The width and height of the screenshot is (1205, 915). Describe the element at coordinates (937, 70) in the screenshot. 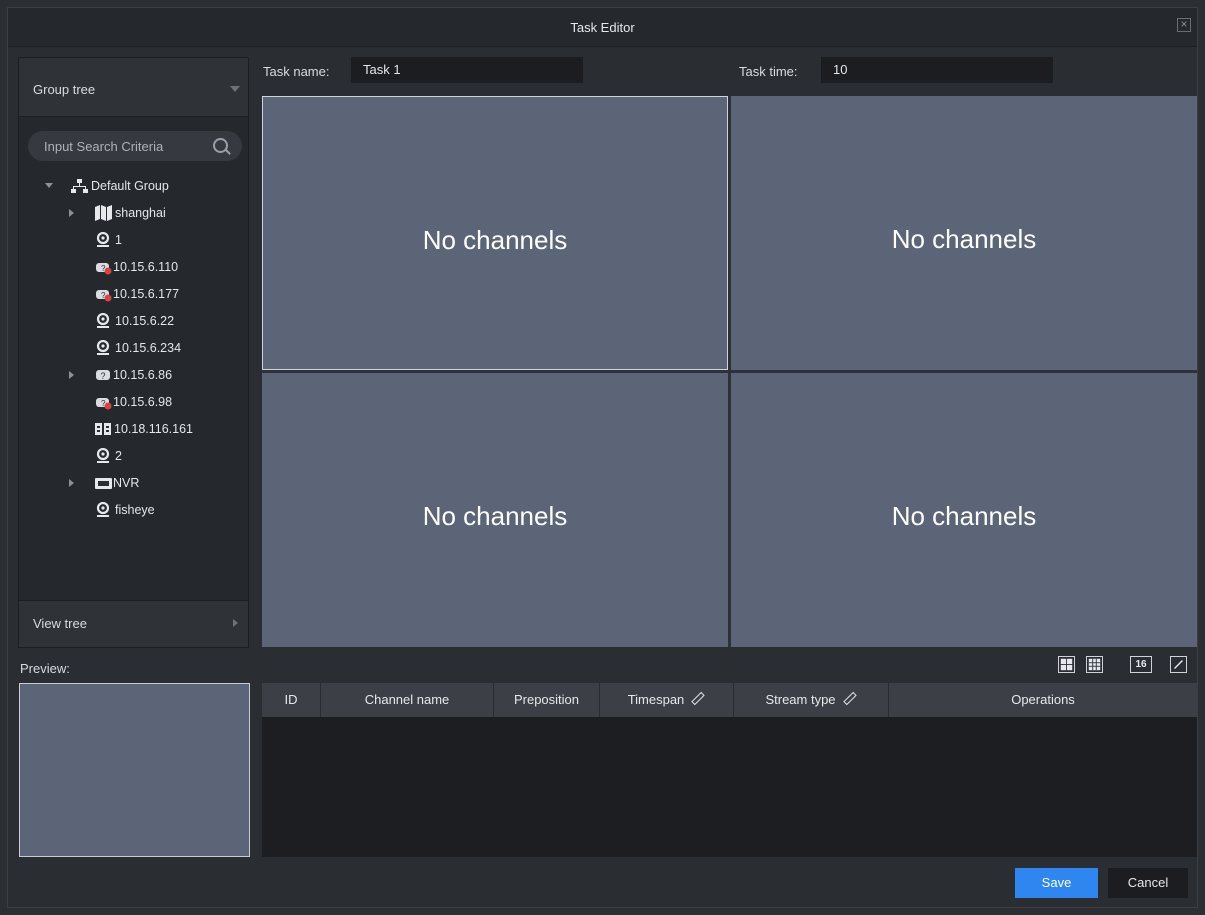

I see `task-time-input: 10` at that location.